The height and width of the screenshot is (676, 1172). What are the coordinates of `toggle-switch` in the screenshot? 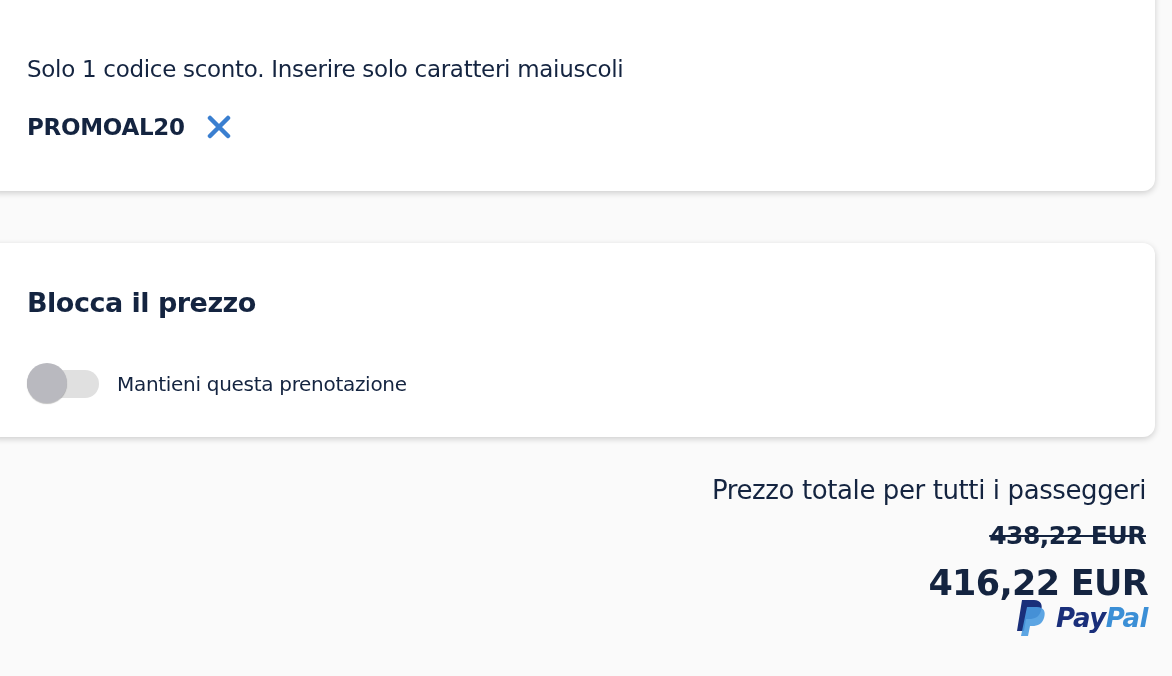 It's located at (63, 384).